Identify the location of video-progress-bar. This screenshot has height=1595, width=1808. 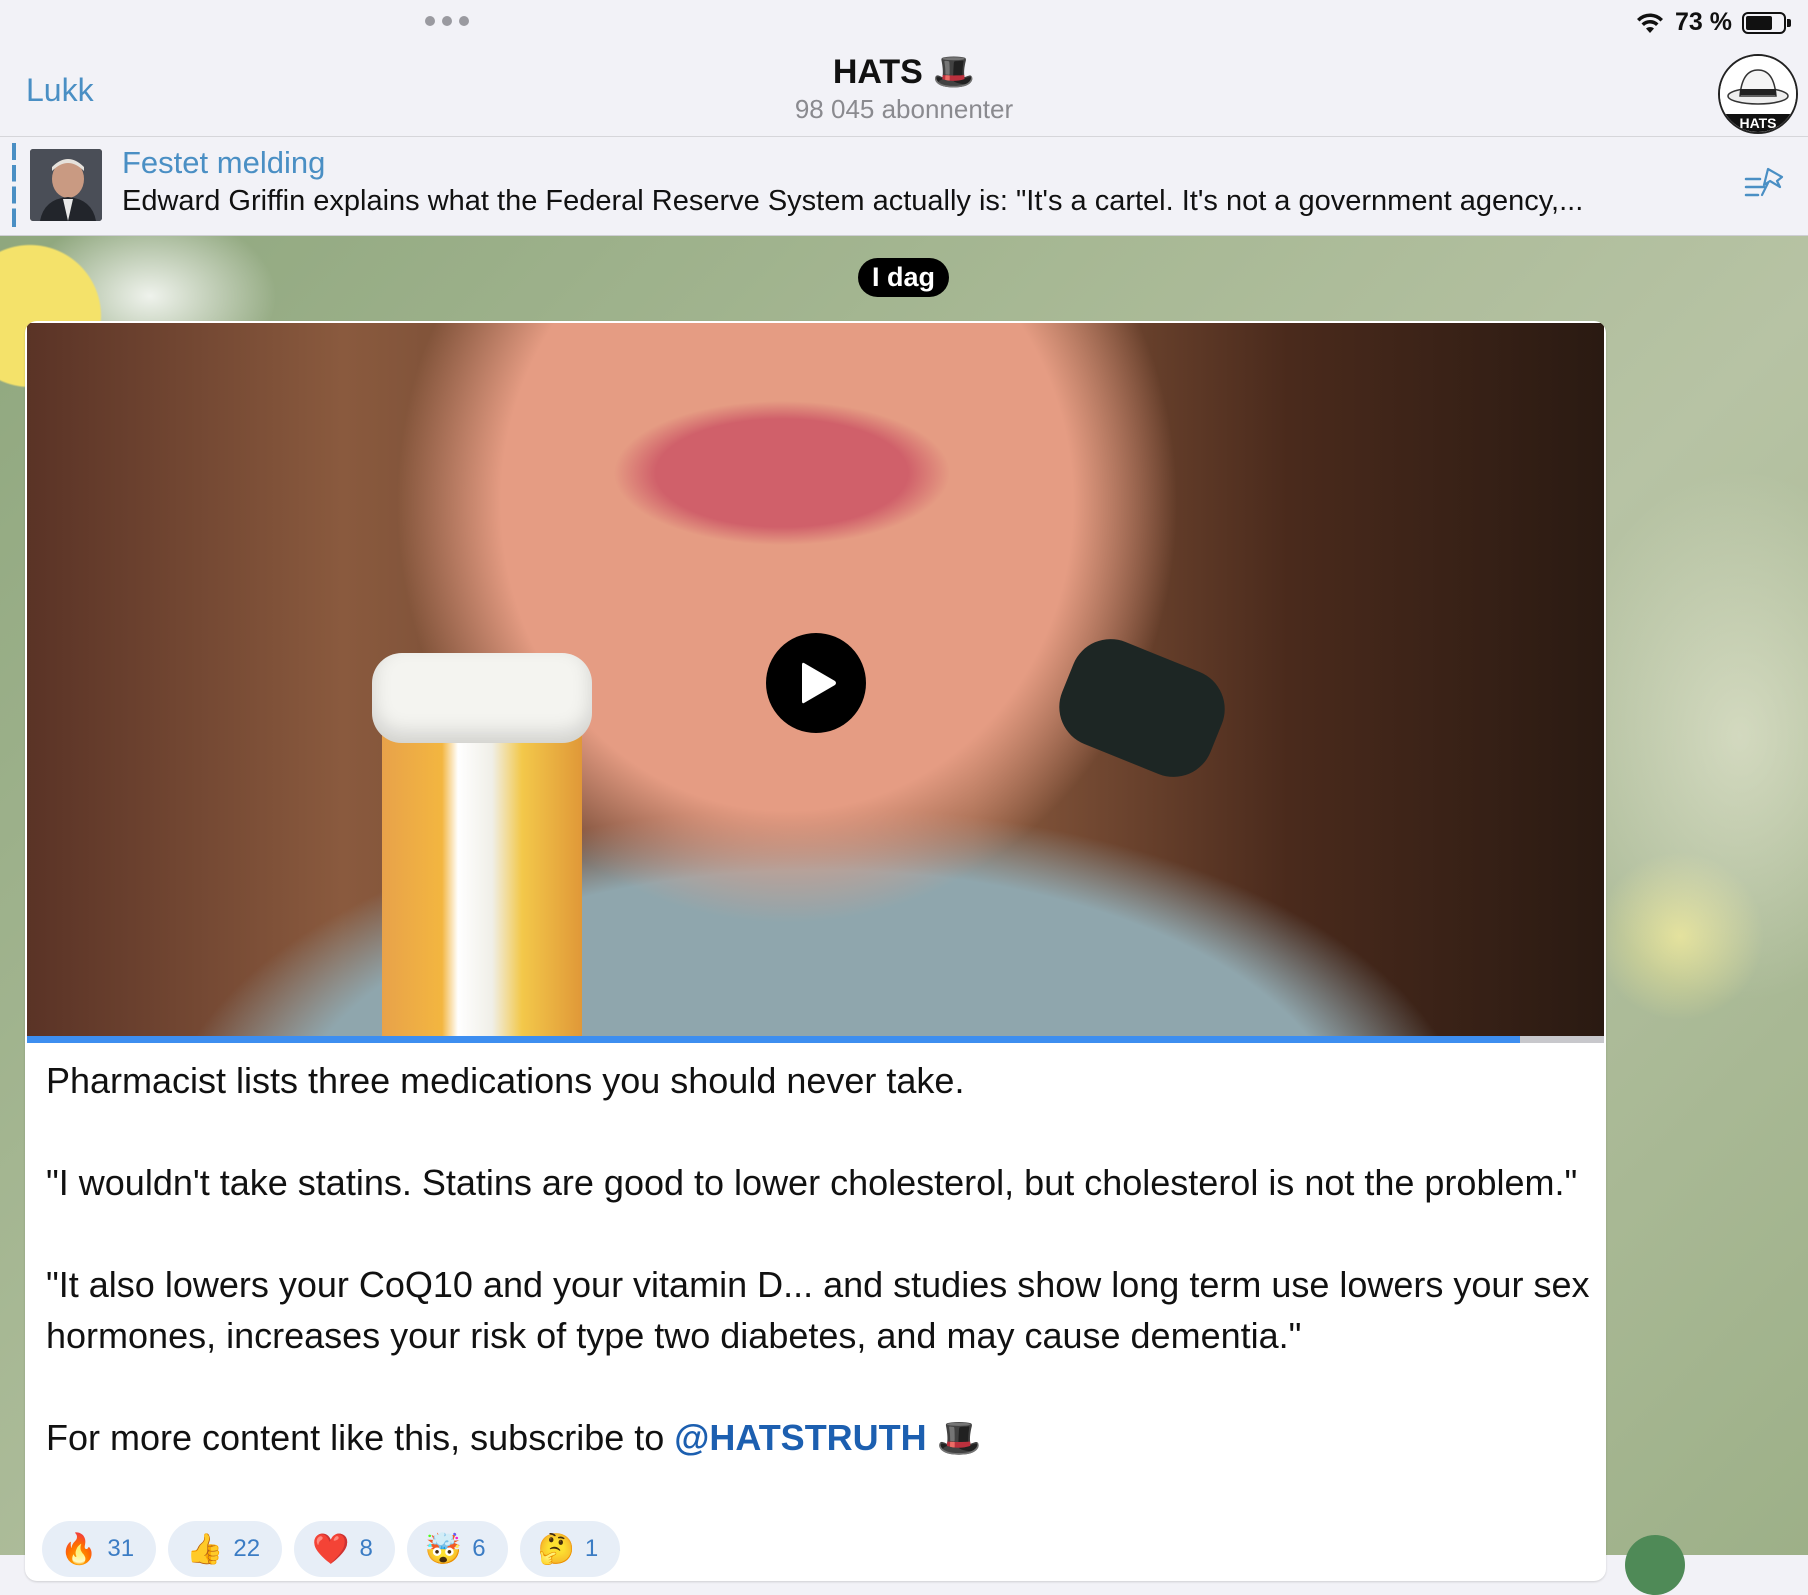
(815, 1039).